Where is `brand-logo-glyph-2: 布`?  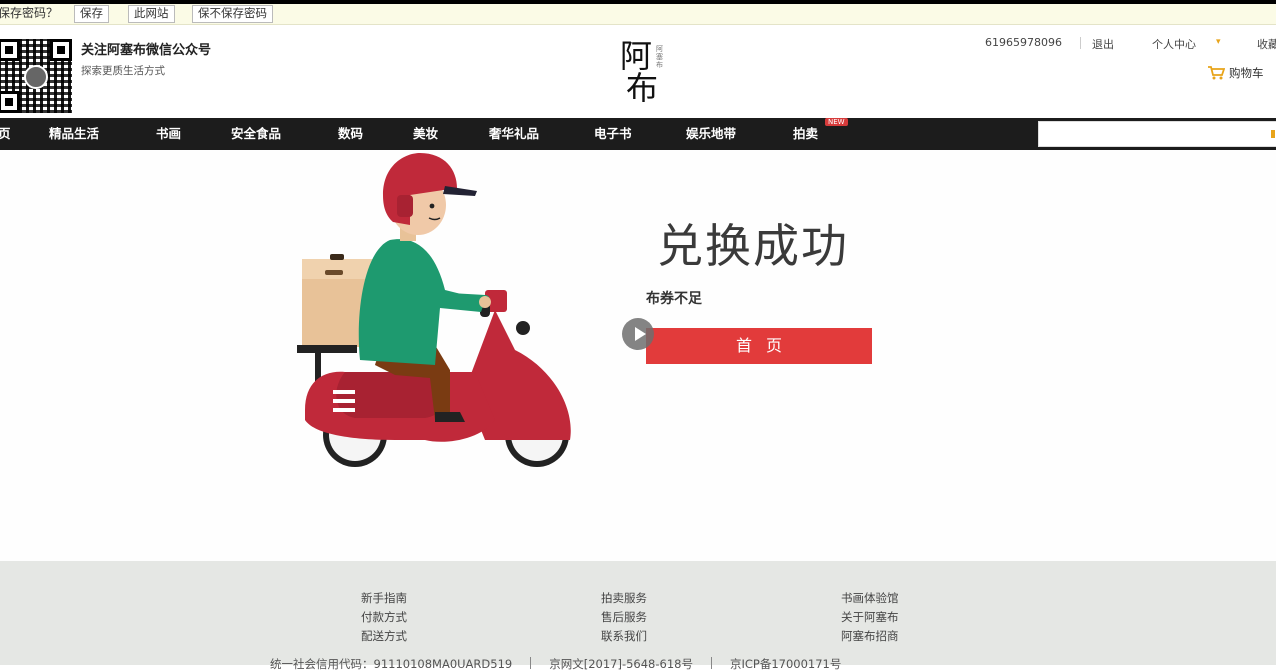
brand-logo-glyph-2: 布 is located at coordinates (642, 88).